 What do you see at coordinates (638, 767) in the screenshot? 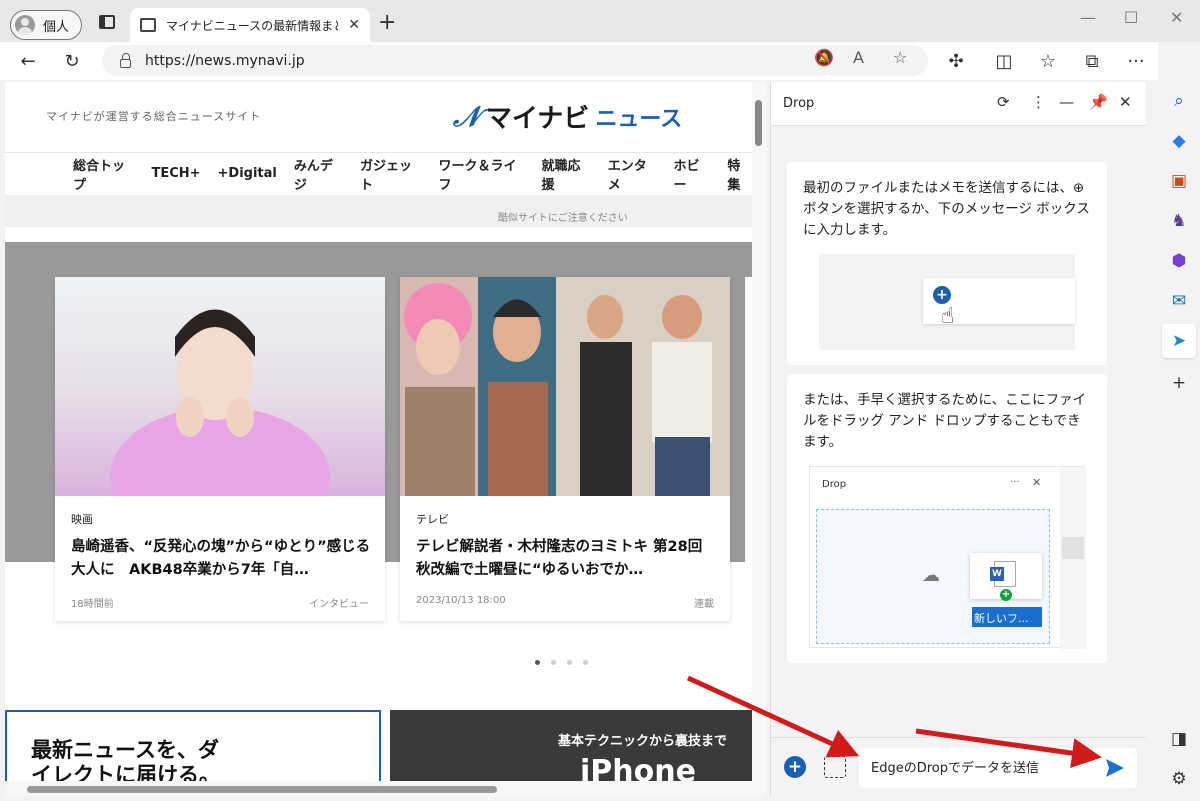
I see `banner-title: iPhone` at bounding box center [638, 767].